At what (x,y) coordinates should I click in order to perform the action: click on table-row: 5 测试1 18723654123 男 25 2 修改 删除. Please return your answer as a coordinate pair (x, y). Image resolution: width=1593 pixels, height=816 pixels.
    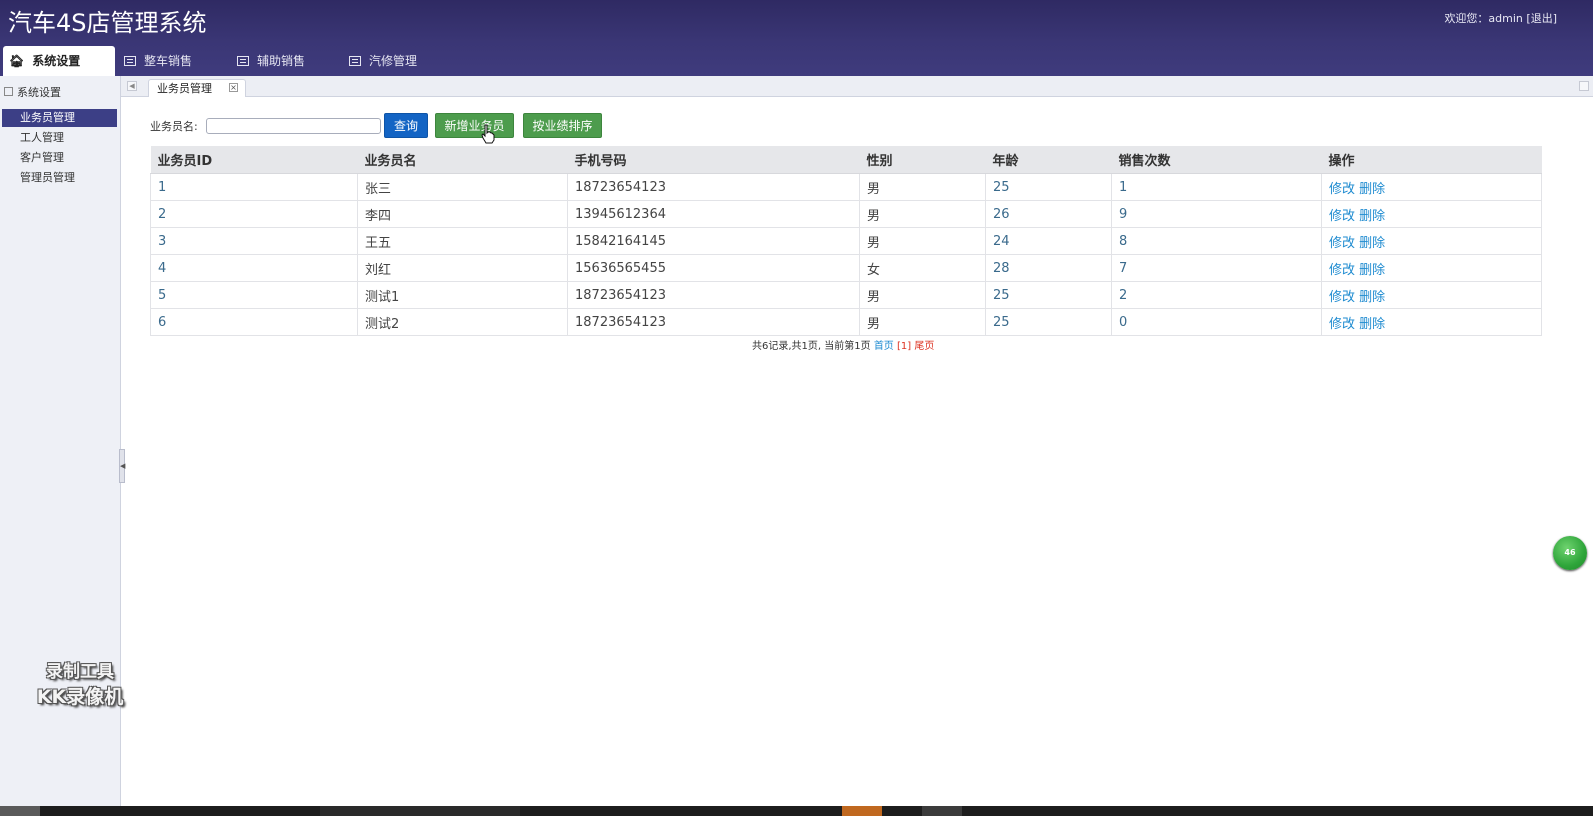
    Looking at the image, I should click on (846, 295).